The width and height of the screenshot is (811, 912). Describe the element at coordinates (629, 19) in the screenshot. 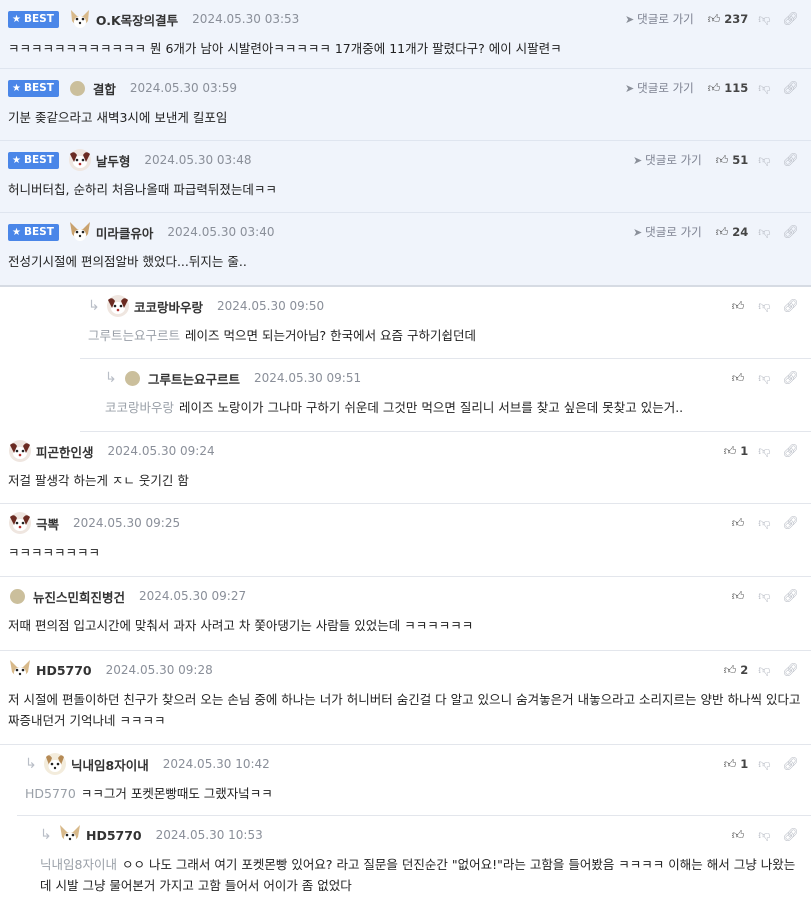

I see `navigate-arrow-icon: ➤` at that location.